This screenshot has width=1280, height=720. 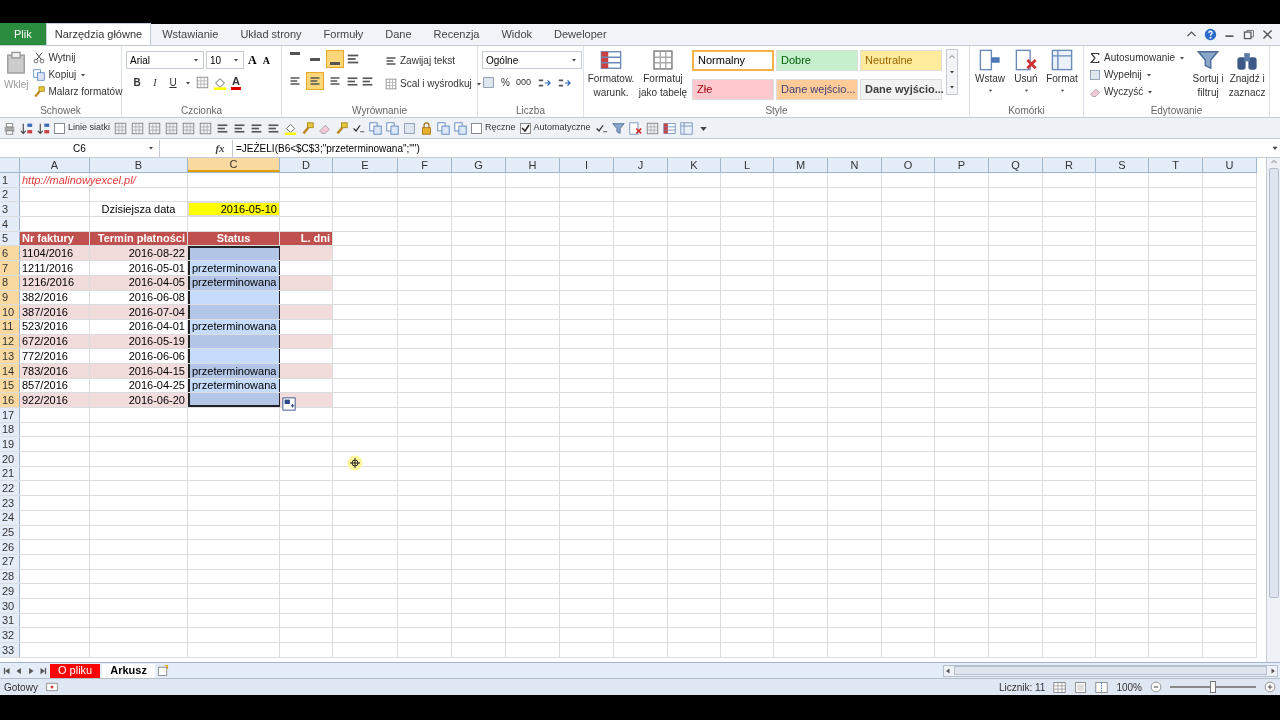 I want to click on ribbon-button: Kopiuj, so click(x=78, y=74).